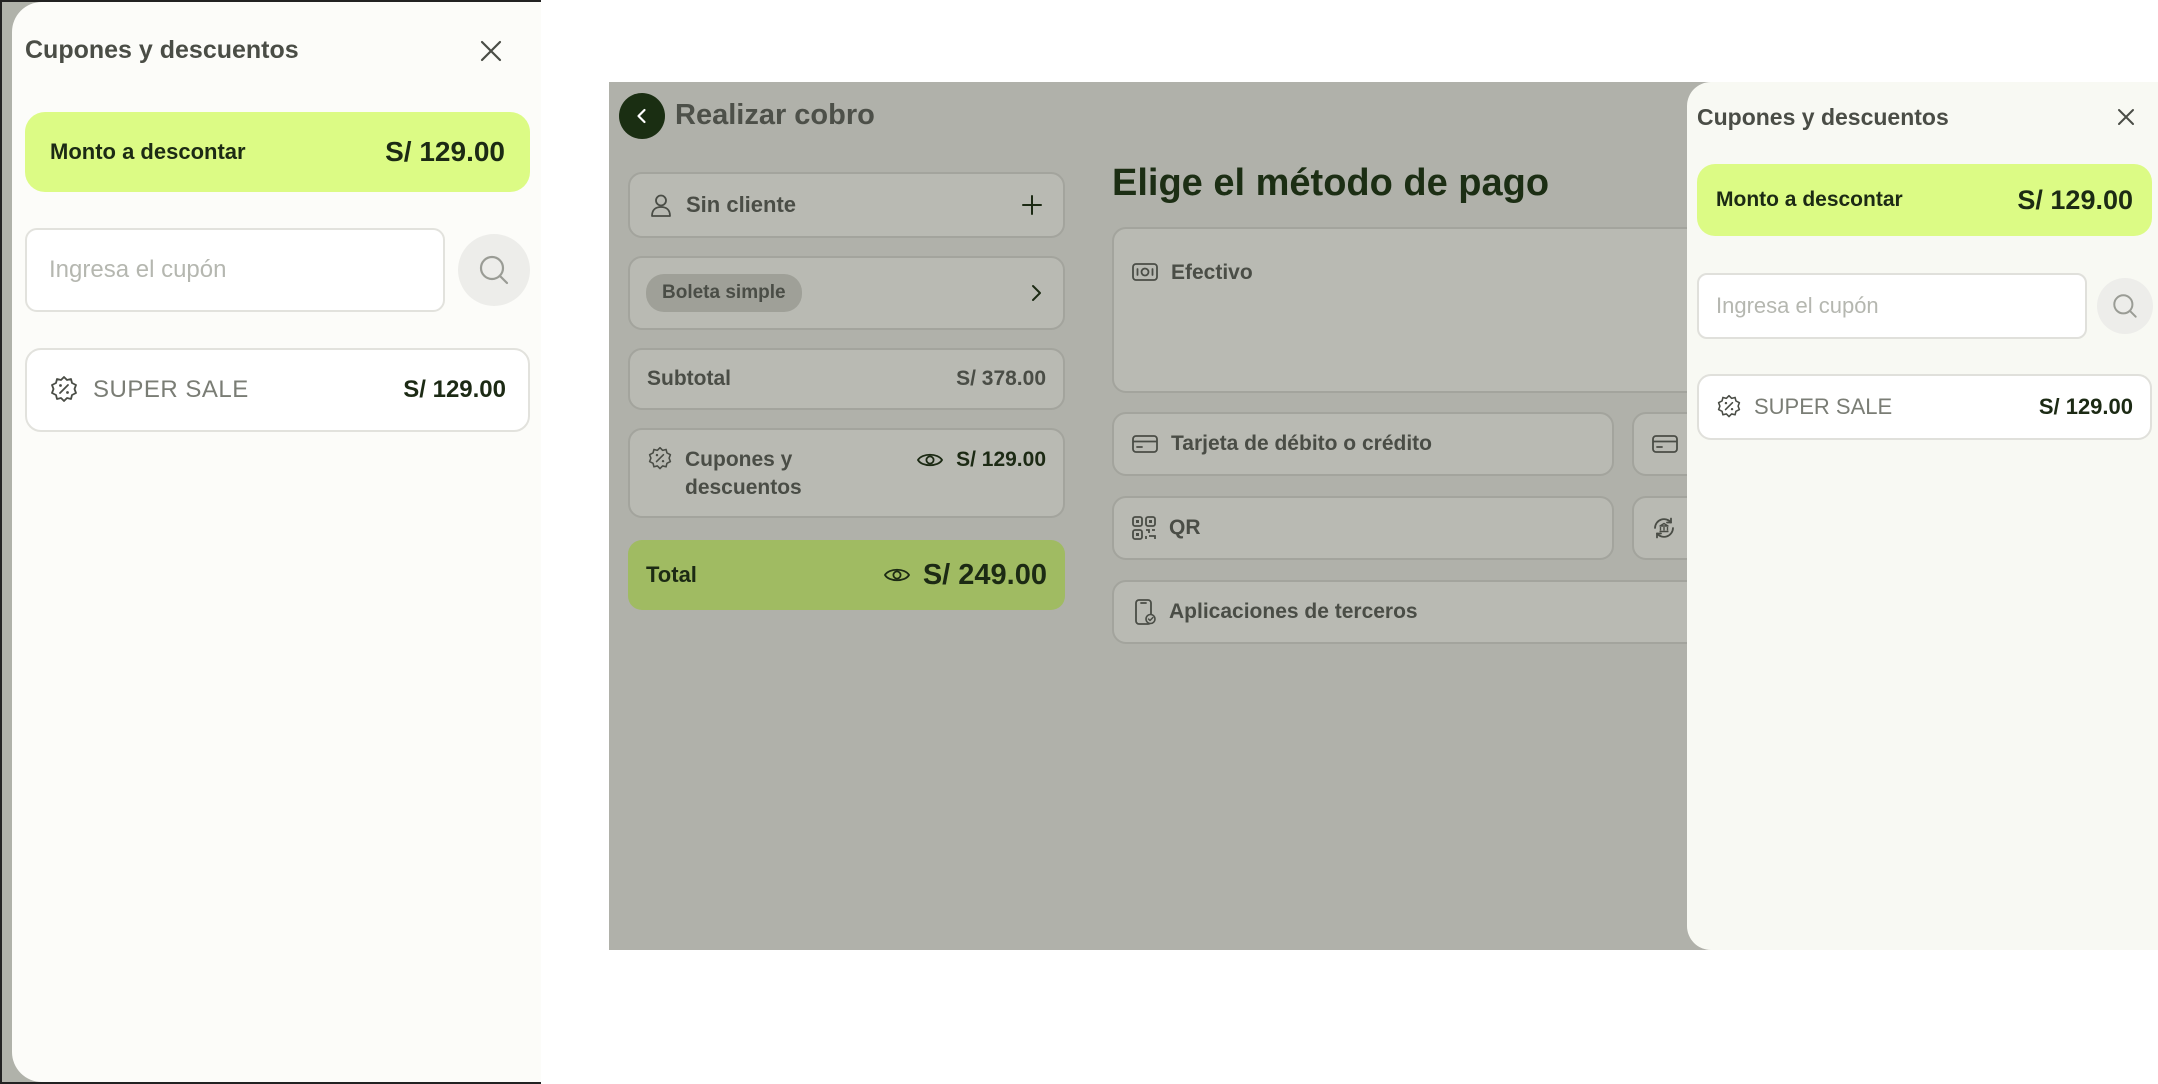 The height and width of the screenshot is (1084, 2158). I want to click on chevron-right-icon, so click(1036, 293).